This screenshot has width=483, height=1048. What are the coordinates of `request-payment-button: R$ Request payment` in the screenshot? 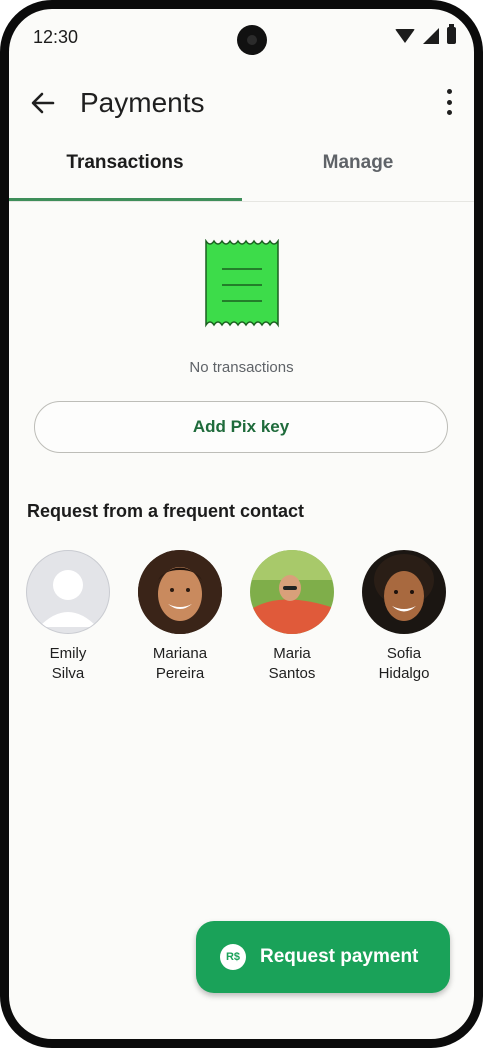 It's located at (323, 957).